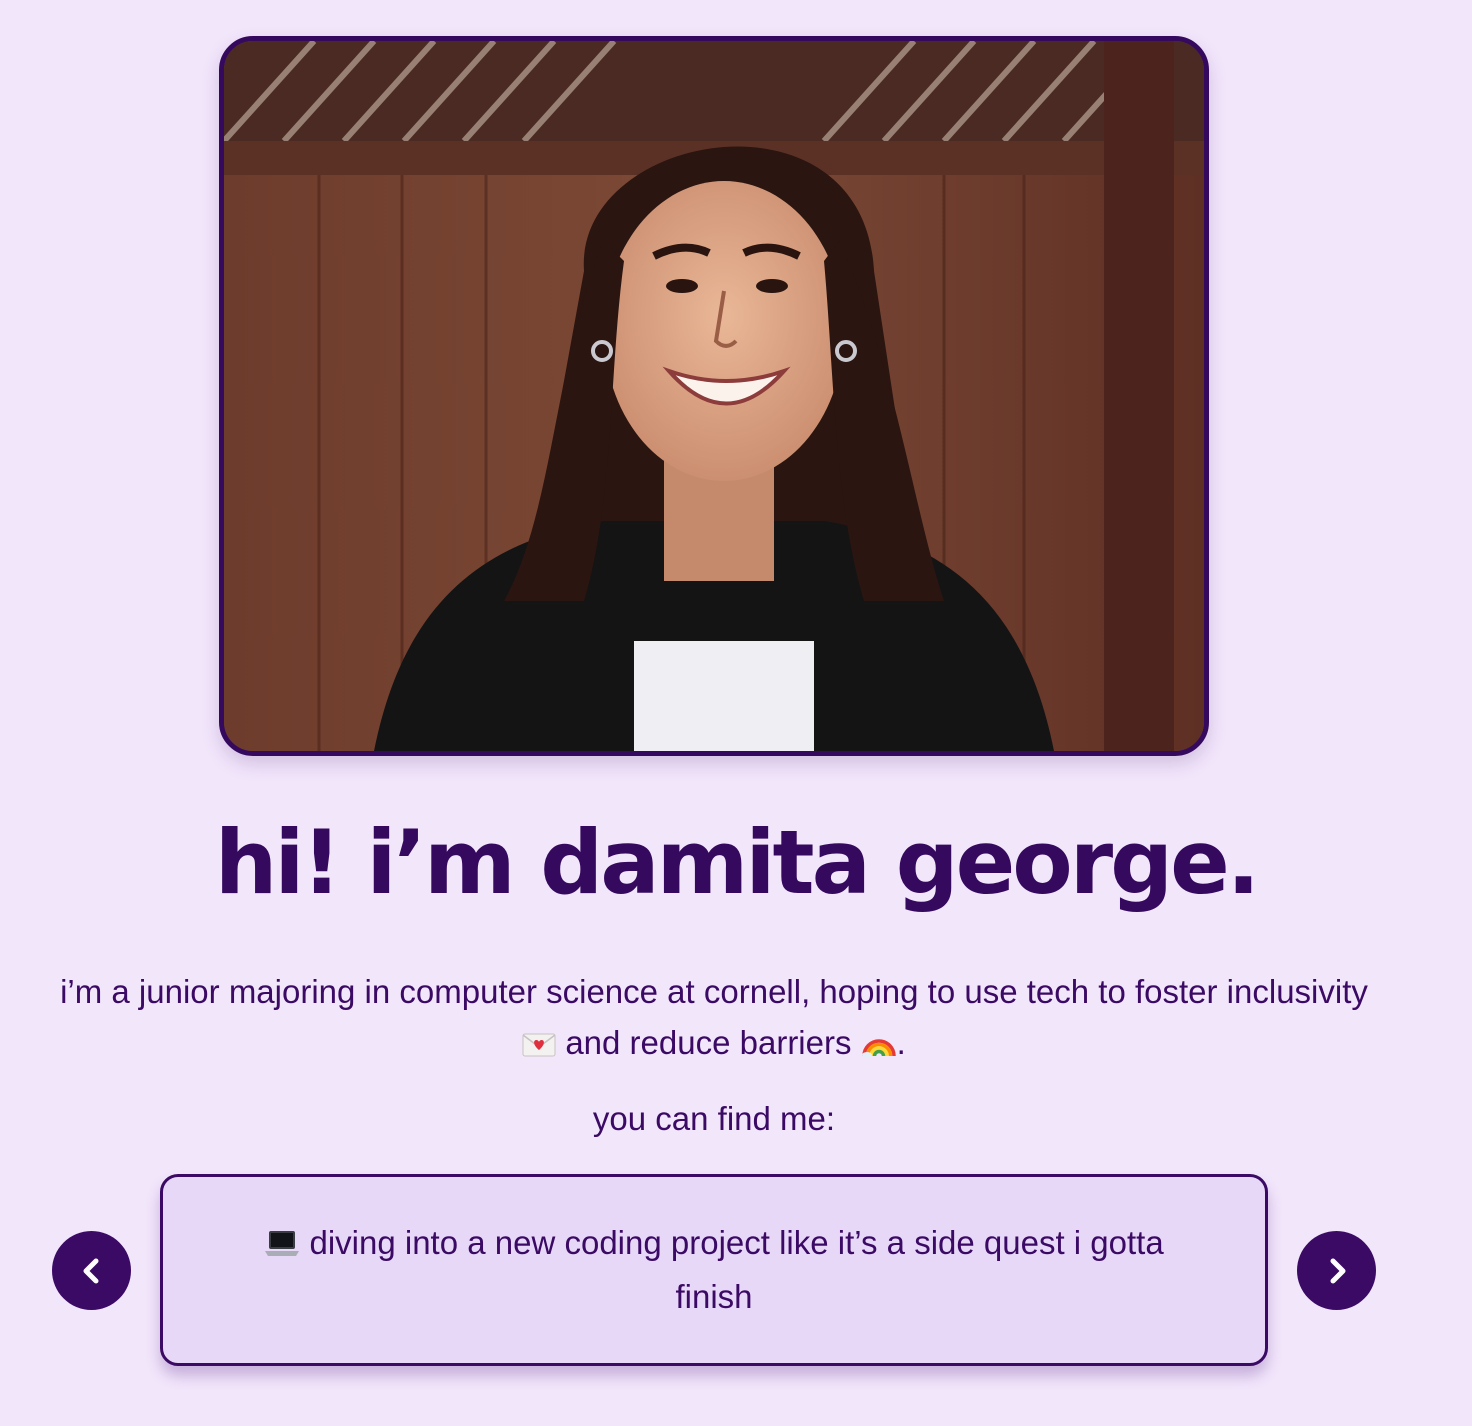  What do you see at coordinates (879, 1046) in the screenshot?
I see `rainbow-icon` at bounding box center [879, 1046].